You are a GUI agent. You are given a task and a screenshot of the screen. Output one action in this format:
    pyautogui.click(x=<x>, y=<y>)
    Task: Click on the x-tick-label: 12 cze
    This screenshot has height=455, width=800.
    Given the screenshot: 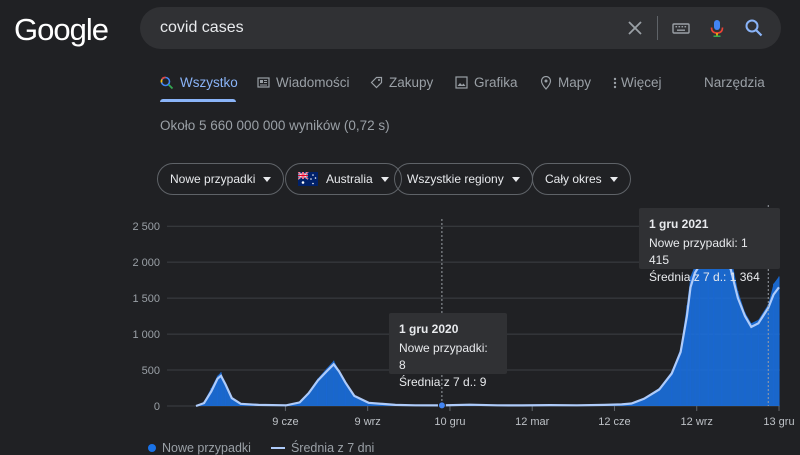 What is the action you would take?
    pyautogui.click(x=614, y=422)
    